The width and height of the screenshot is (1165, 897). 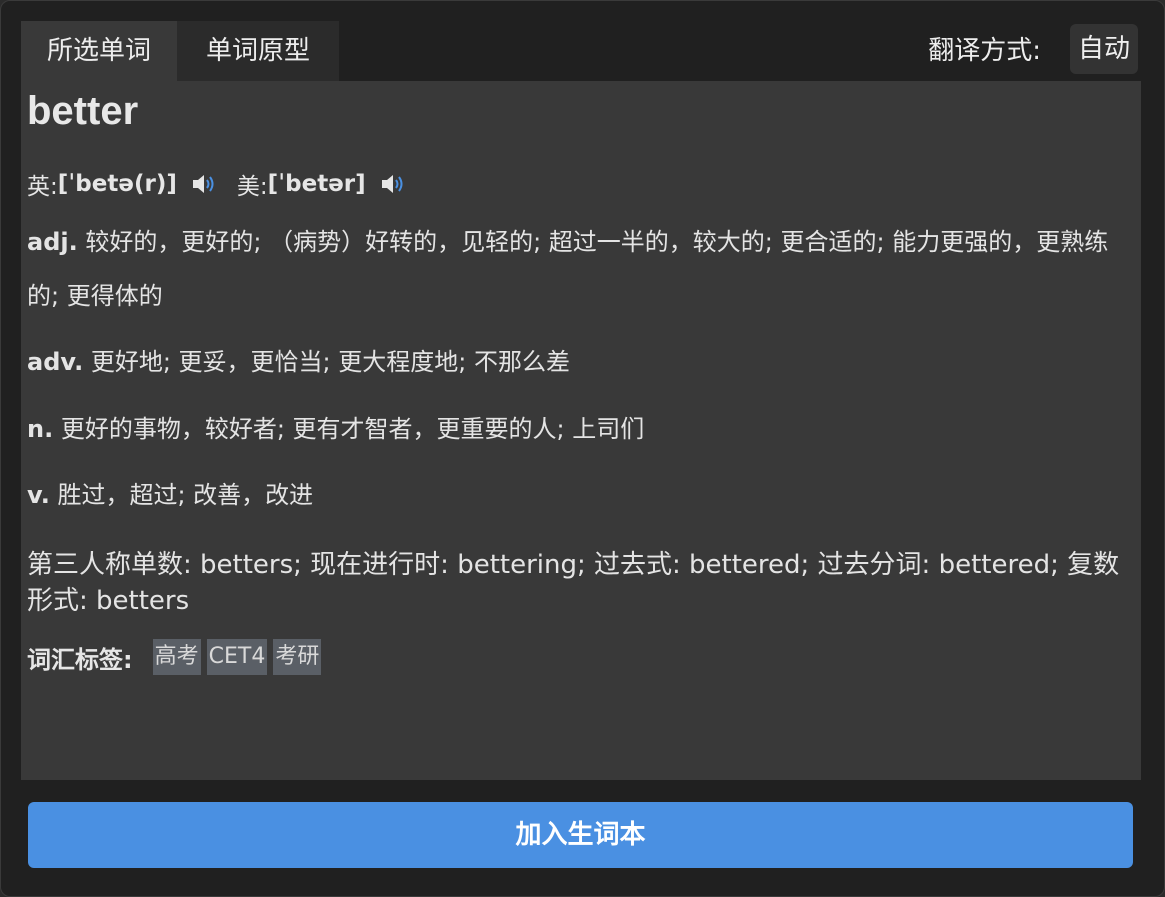 What do you see at coordinates (581, 51) in the screenshot?
I see `tab-bar: 所选单词 单词原型 翻译方式: 自动` at bounding box center [581, 51].